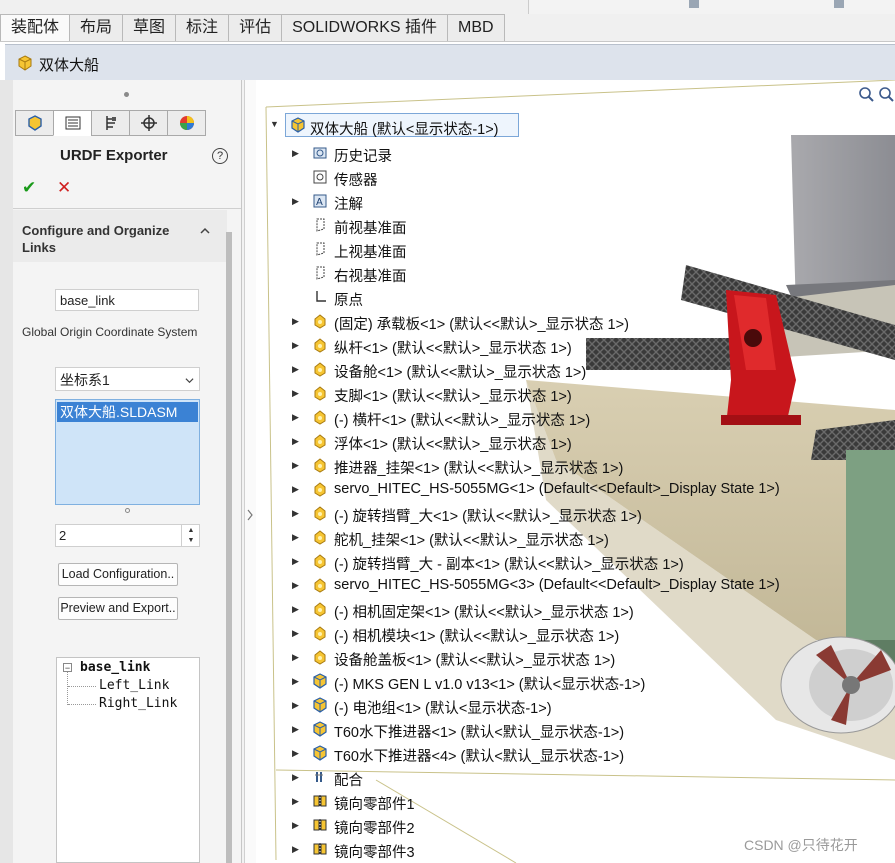 The height and width of the screenshot is (863, 895). Describe the element at coordinates (189, 380) in the screenshot. I see `chevron-down-icon` at that location.